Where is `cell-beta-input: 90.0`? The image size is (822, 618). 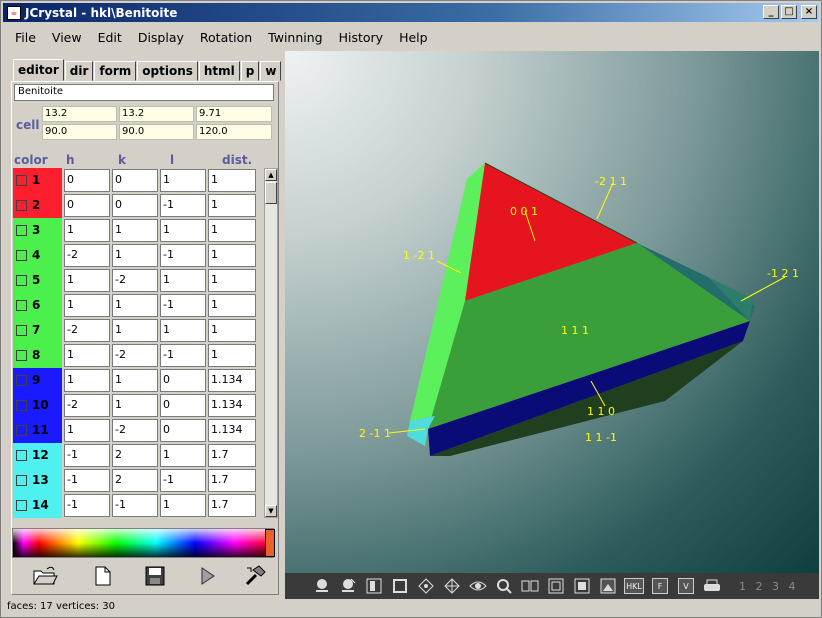
cell-beta-input: 90.0 is located at coordinates (156, 132).